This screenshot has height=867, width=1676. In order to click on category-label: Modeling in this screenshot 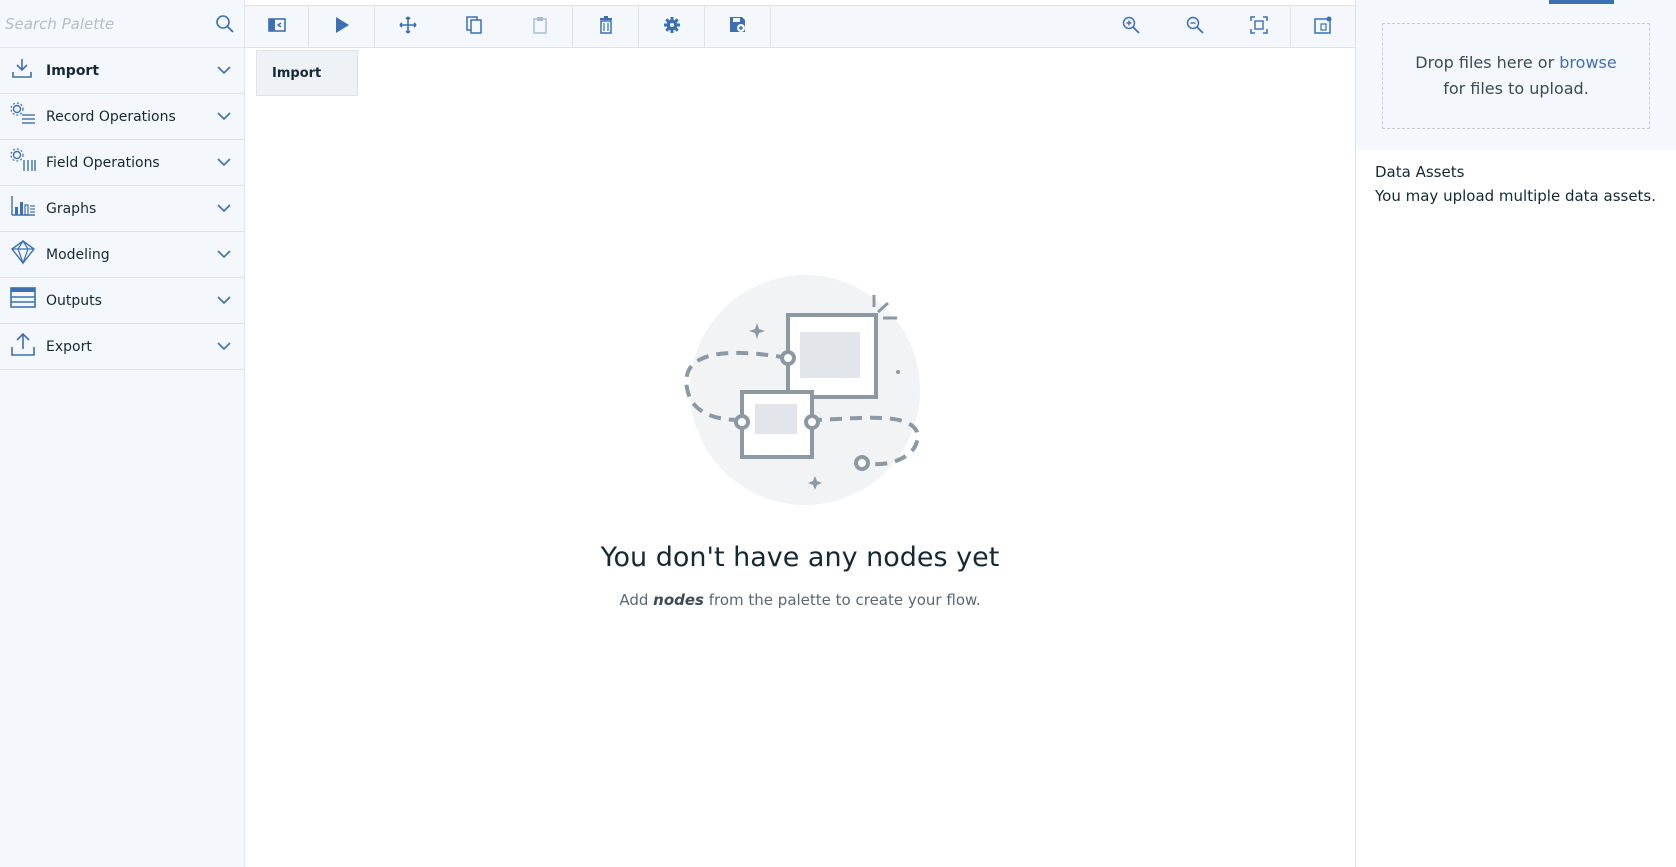, I will do `click(78, 254)`.